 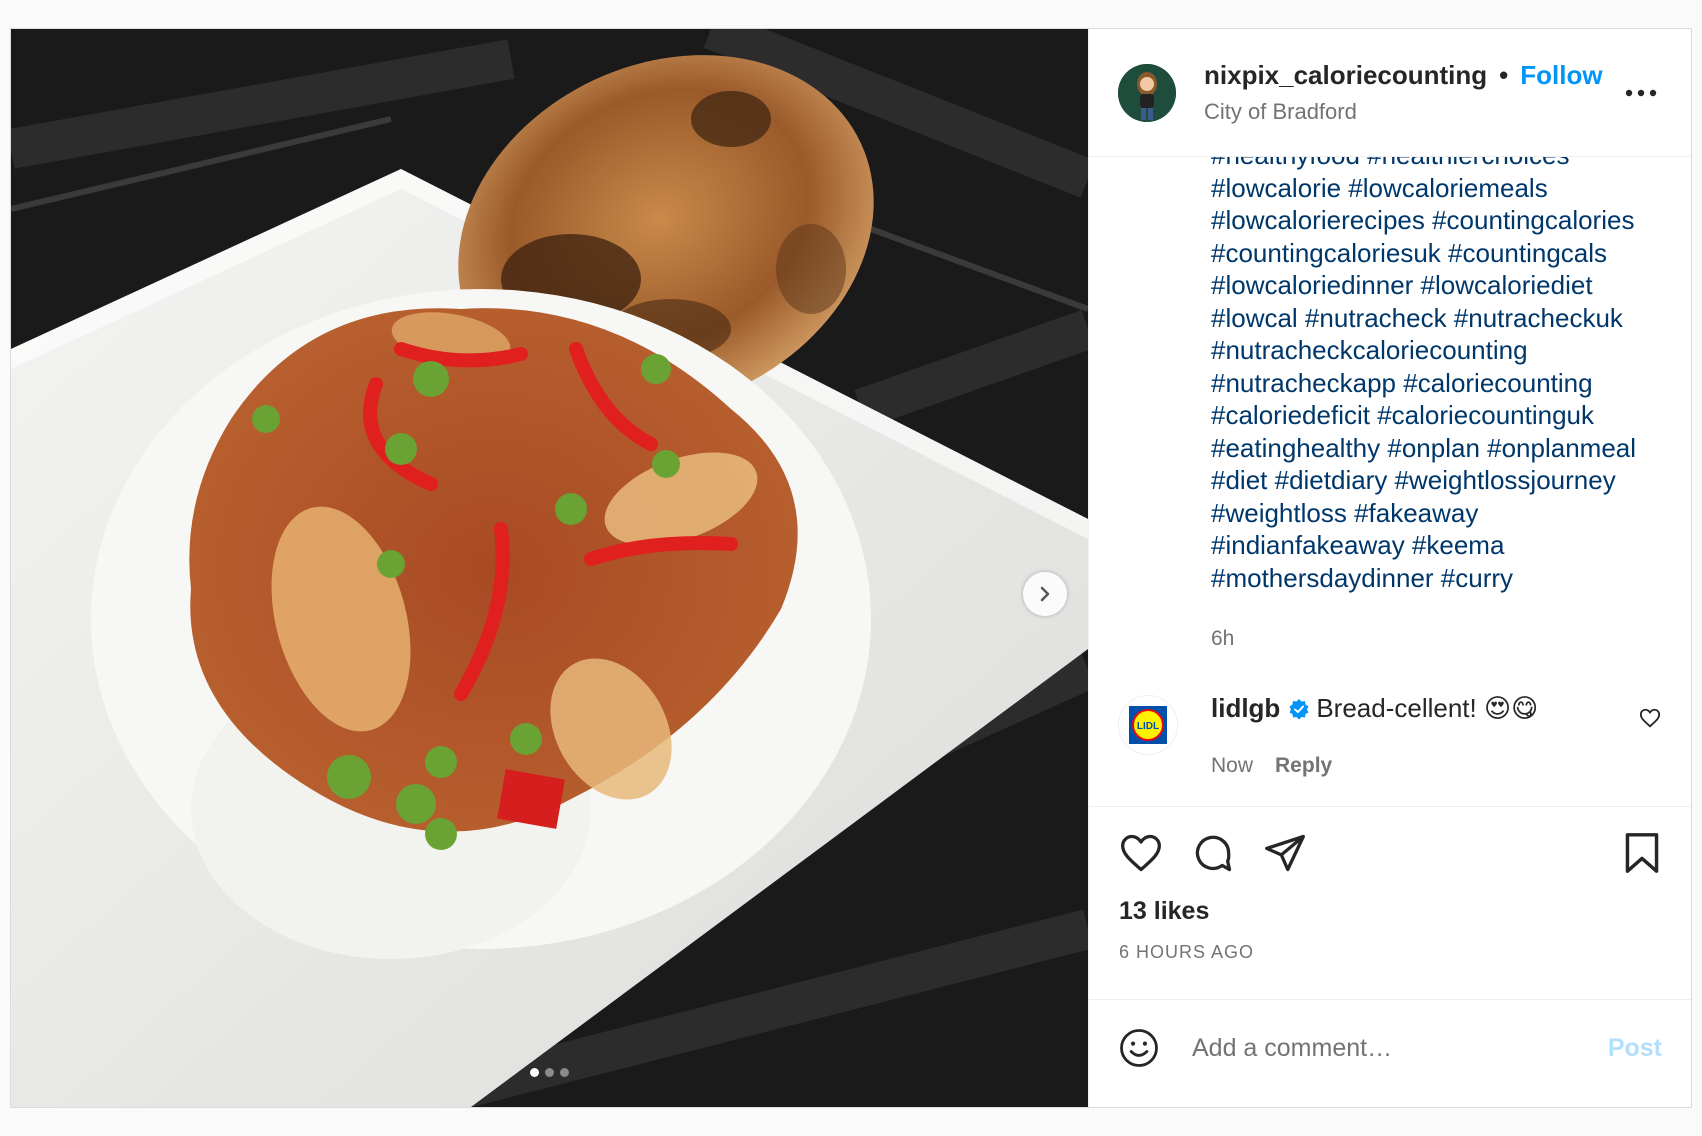 I want to click on caption-hashtags: #nutracheckcaloriecounting, so click(x=1446, y=350).